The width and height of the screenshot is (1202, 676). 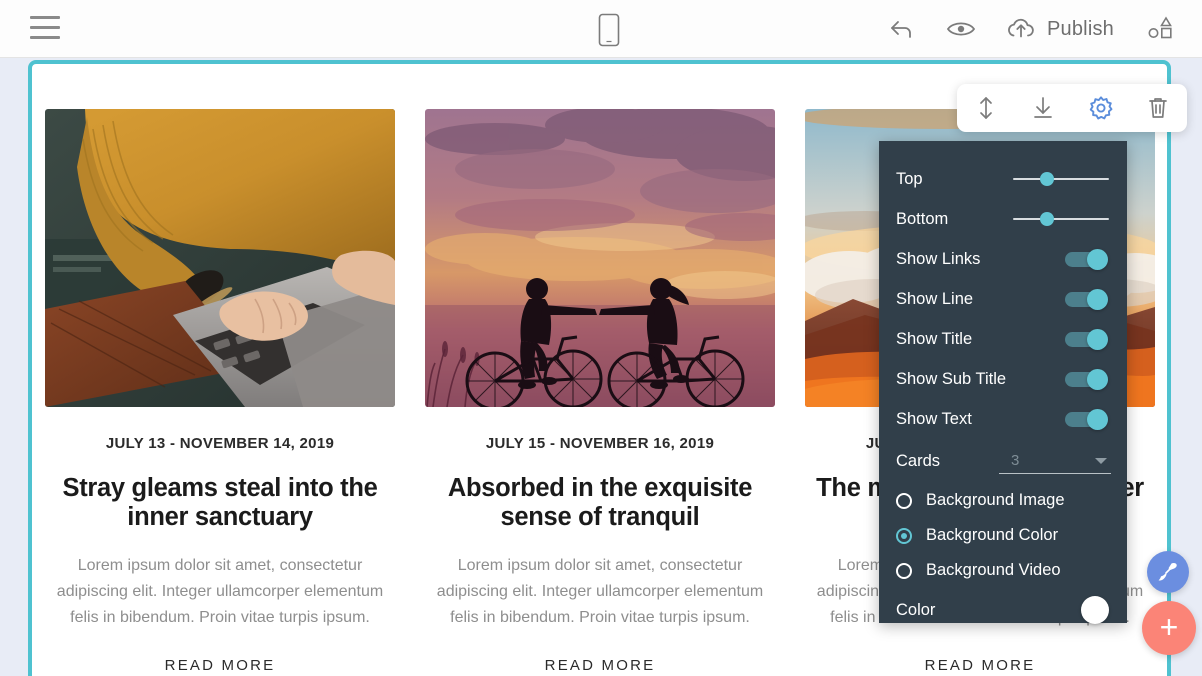 What do you see at coordinates (938, 258) in the screenshot?
I see `setting-label-show-links: Show Links` at bounding box center [938, 258].